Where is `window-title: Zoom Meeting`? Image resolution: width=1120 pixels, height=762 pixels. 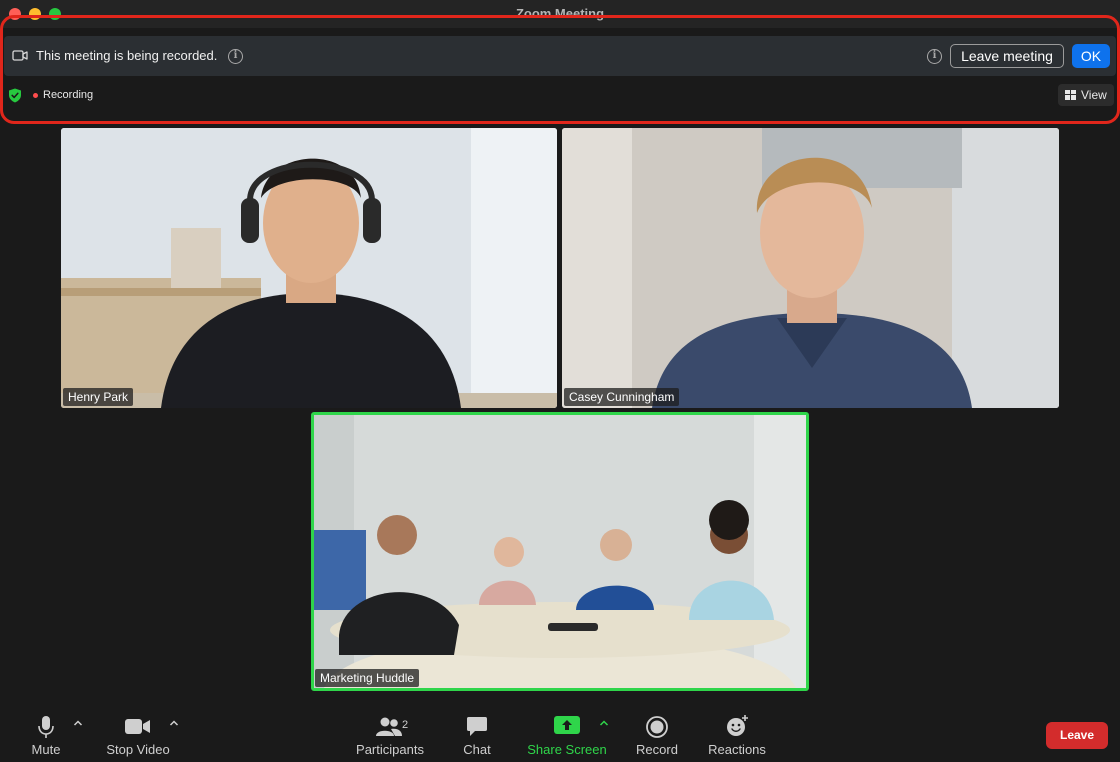 window-title: Zoom Meeting is located at coordinates (560, 13).